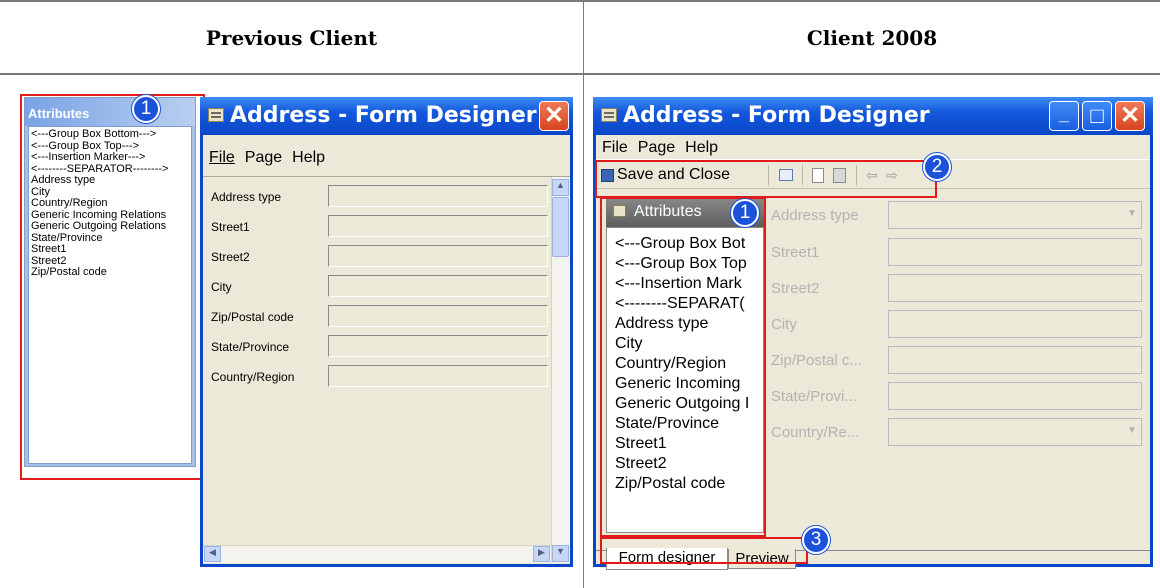 The height and width of the screenshot is (588, 1160). Describe the element at coordinates (560, 227) in the screenshot. I see `scroll-thumb` at that location.